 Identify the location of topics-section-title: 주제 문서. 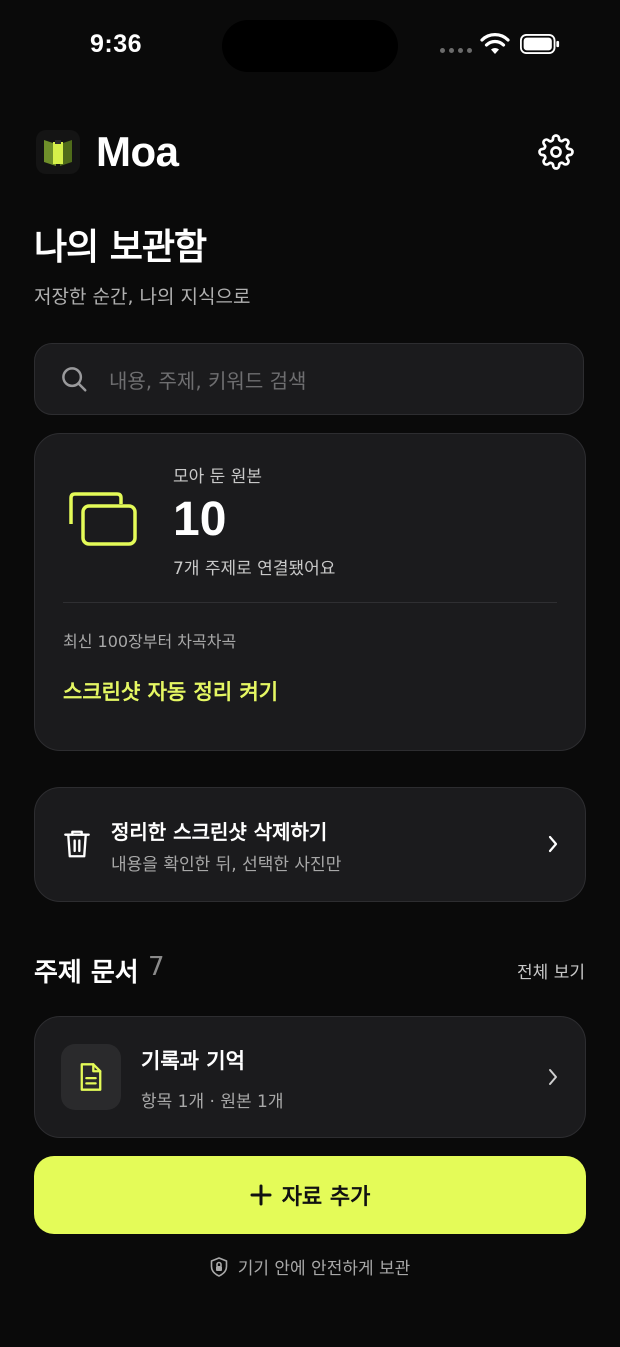
(86, 973).